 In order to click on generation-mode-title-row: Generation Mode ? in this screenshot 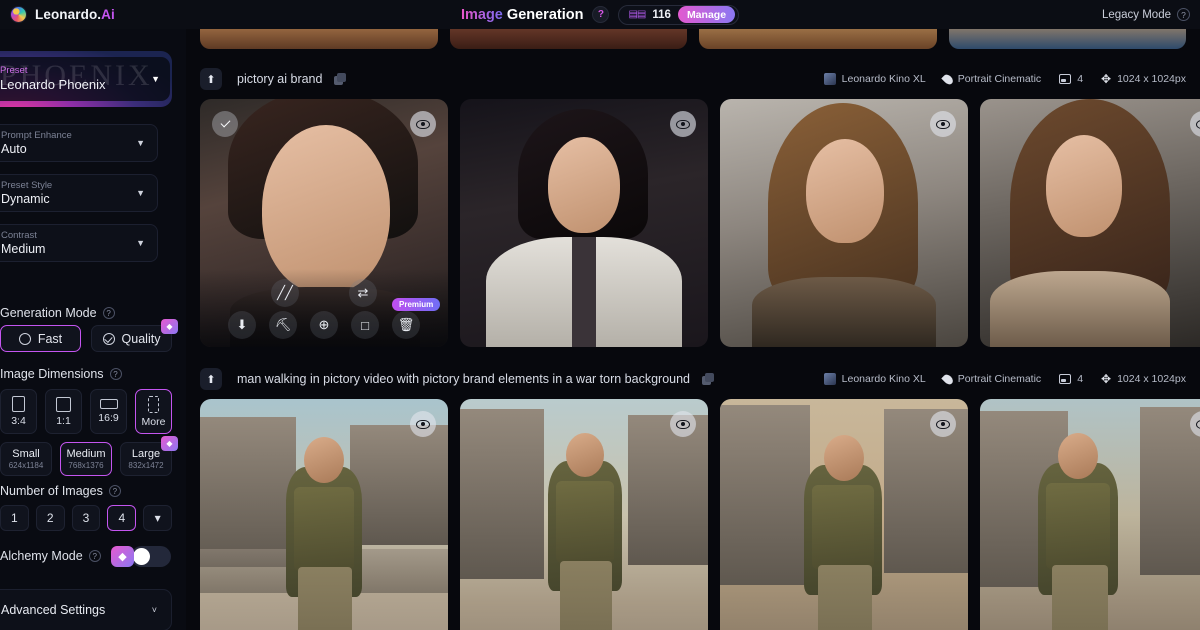, I will do `click(79, 313)`.